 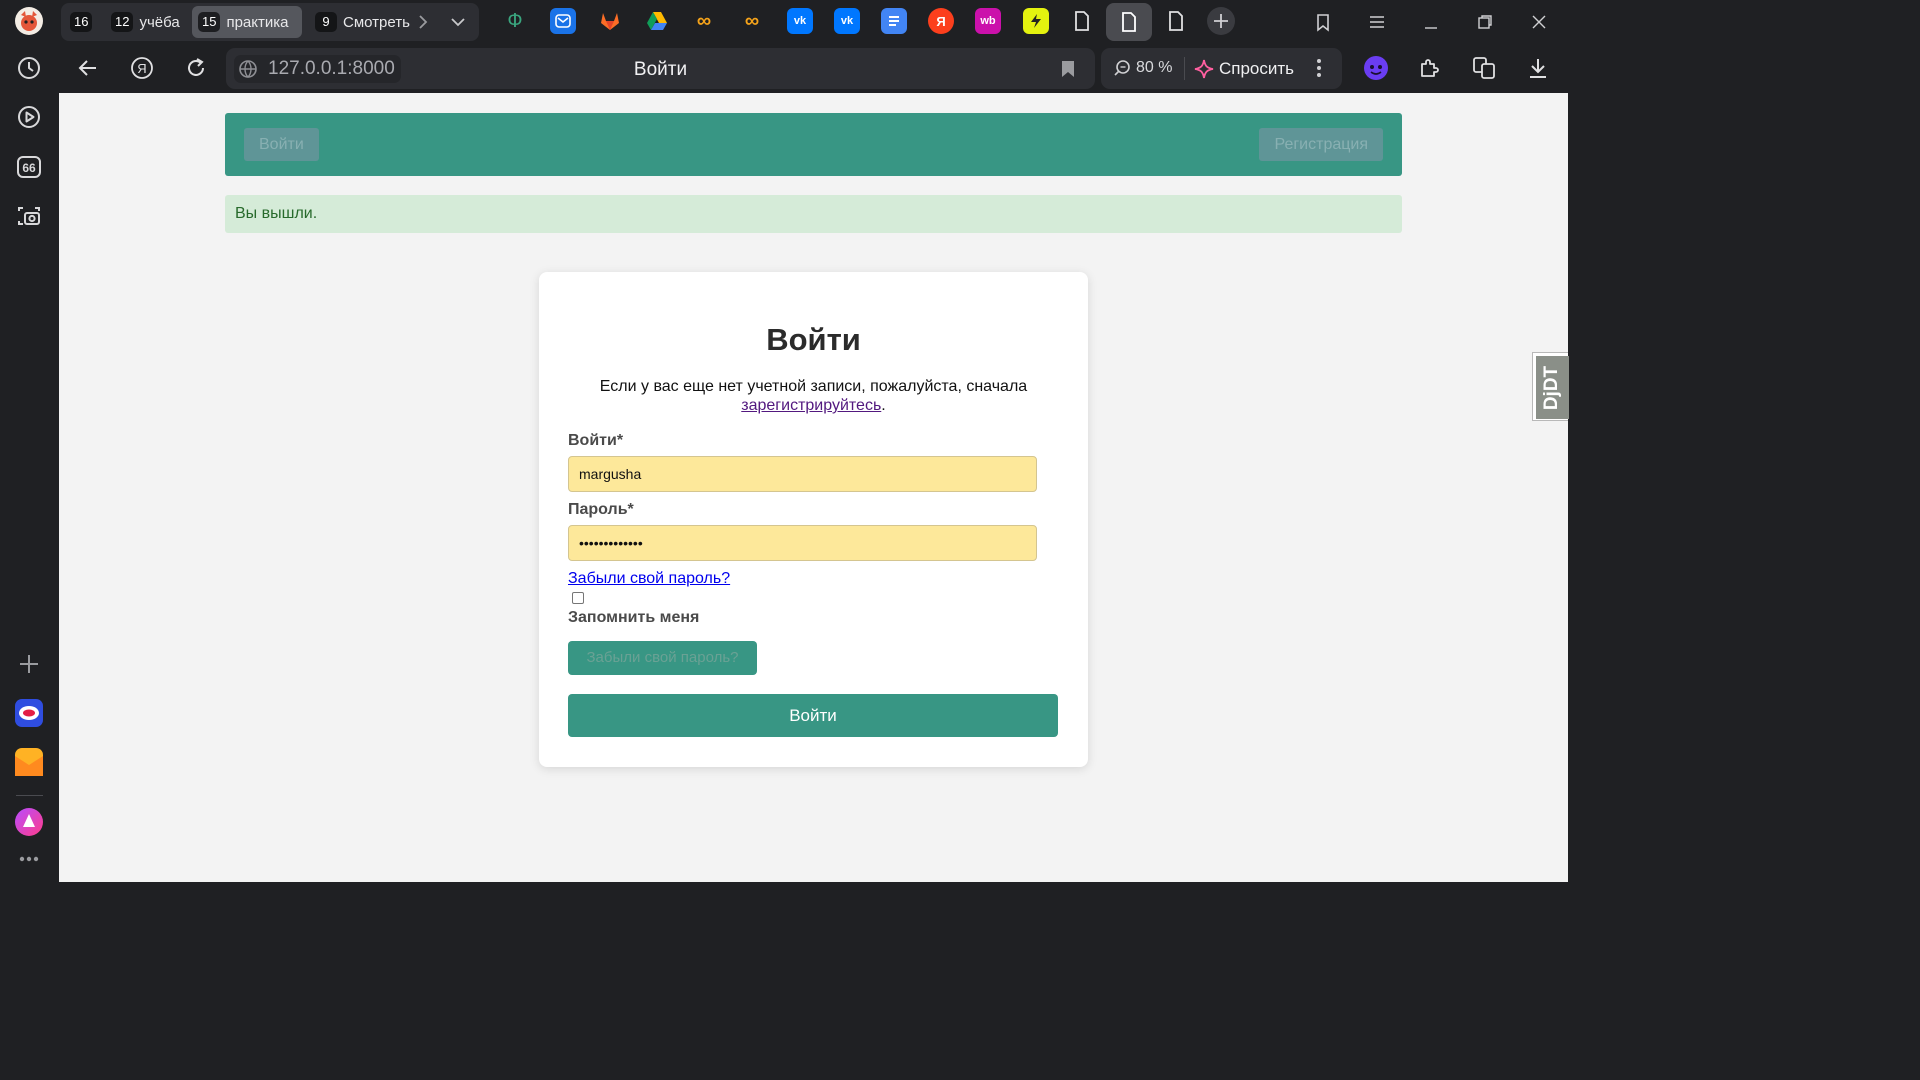 I want to click on register-link: зарегистрируйтесь, so click(x=811, y=405).